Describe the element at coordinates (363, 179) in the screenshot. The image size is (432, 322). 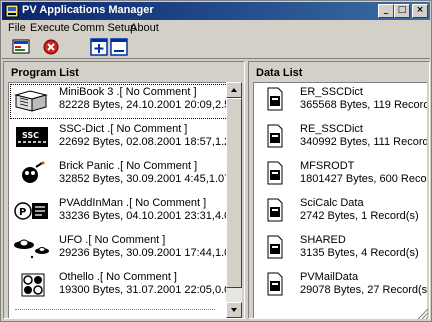
I see `data-info: 1801427 Bytes, 600 Record(s)` at that location.